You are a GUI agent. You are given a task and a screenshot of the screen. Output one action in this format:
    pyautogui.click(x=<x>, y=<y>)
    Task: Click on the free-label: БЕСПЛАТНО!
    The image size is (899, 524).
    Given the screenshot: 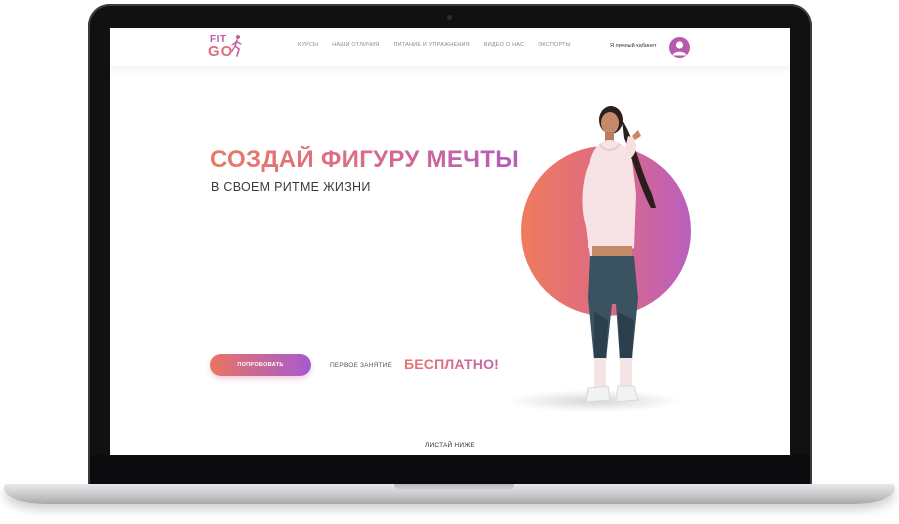 What is the action you would take?
    pyautogui.click(x=452, y=364)
    